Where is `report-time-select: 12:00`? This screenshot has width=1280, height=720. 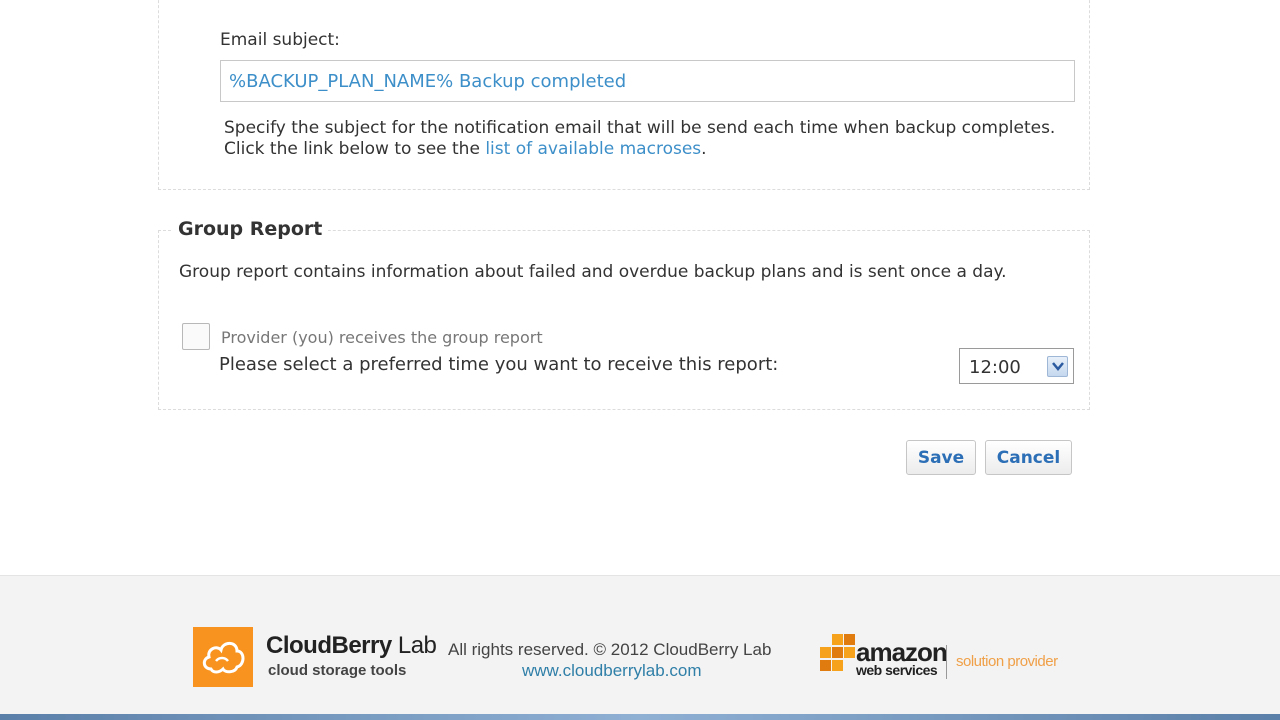
report-time-select: 12:00 is located at coordinates (1016, 366).